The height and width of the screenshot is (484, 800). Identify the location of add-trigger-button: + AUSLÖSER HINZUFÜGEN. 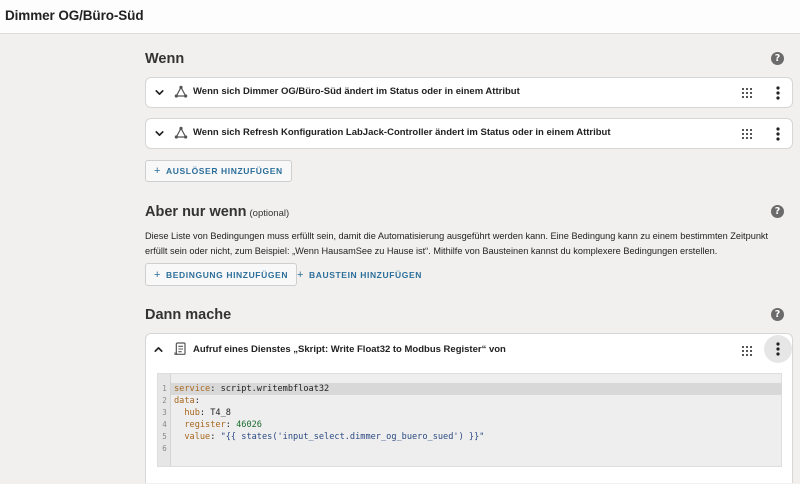
(218, 171).